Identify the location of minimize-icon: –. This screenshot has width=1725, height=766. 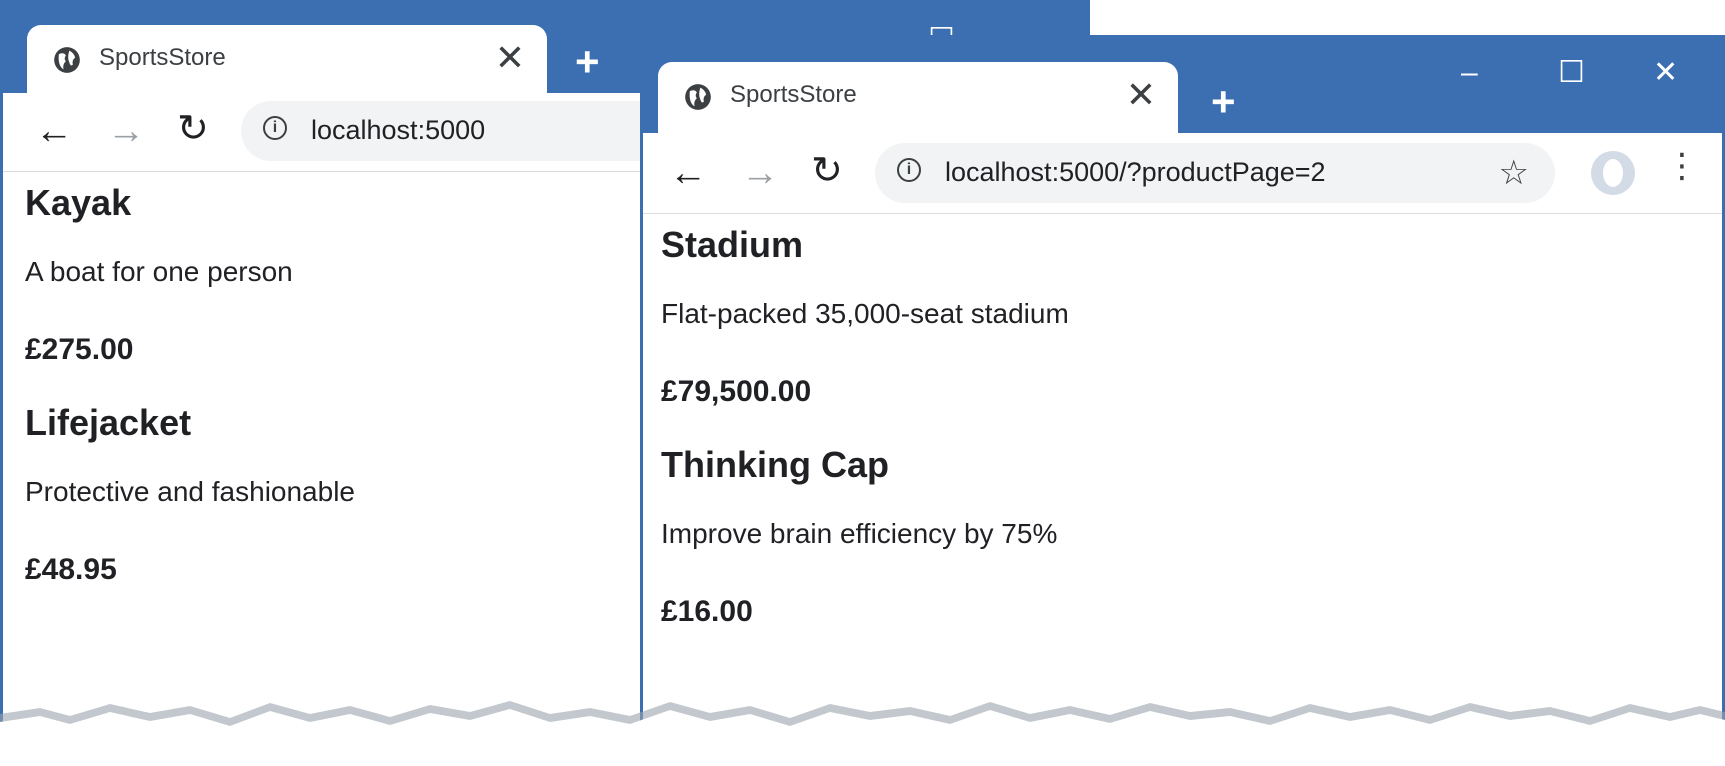
(1469, 73).